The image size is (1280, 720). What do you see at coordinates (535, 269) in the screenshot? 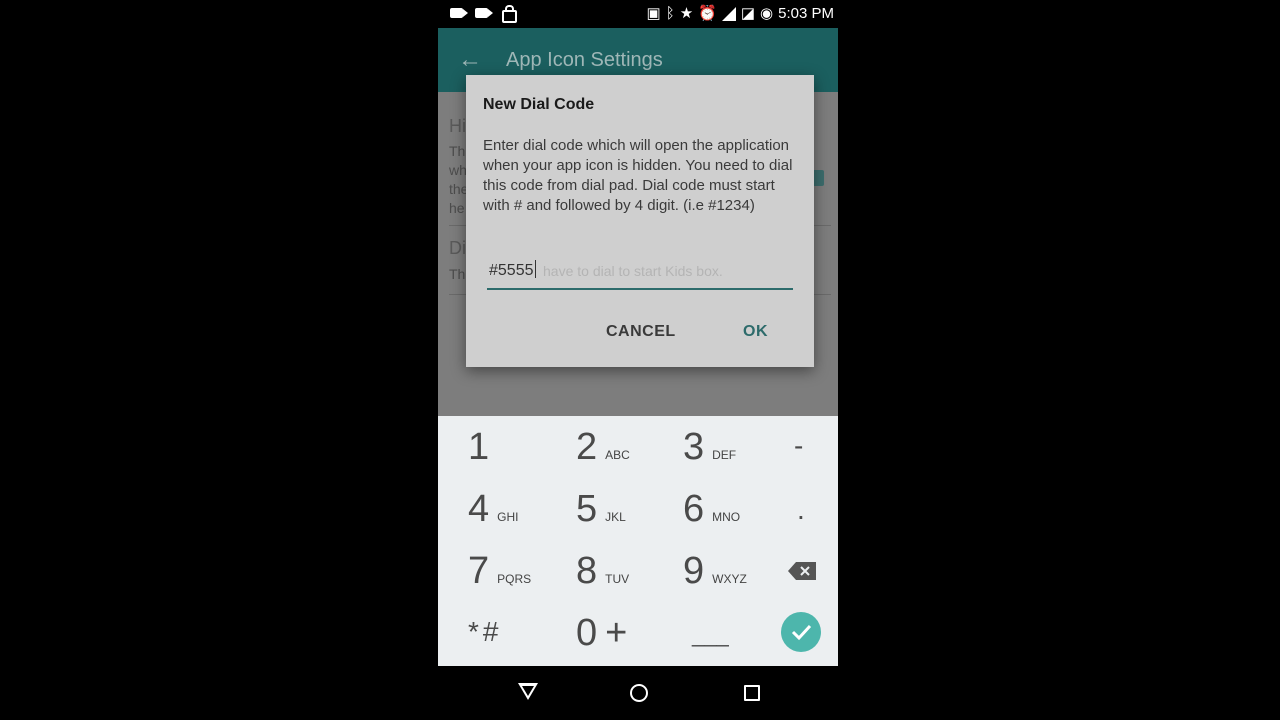
I see `text-cursor` at bounding box center [535, 269].